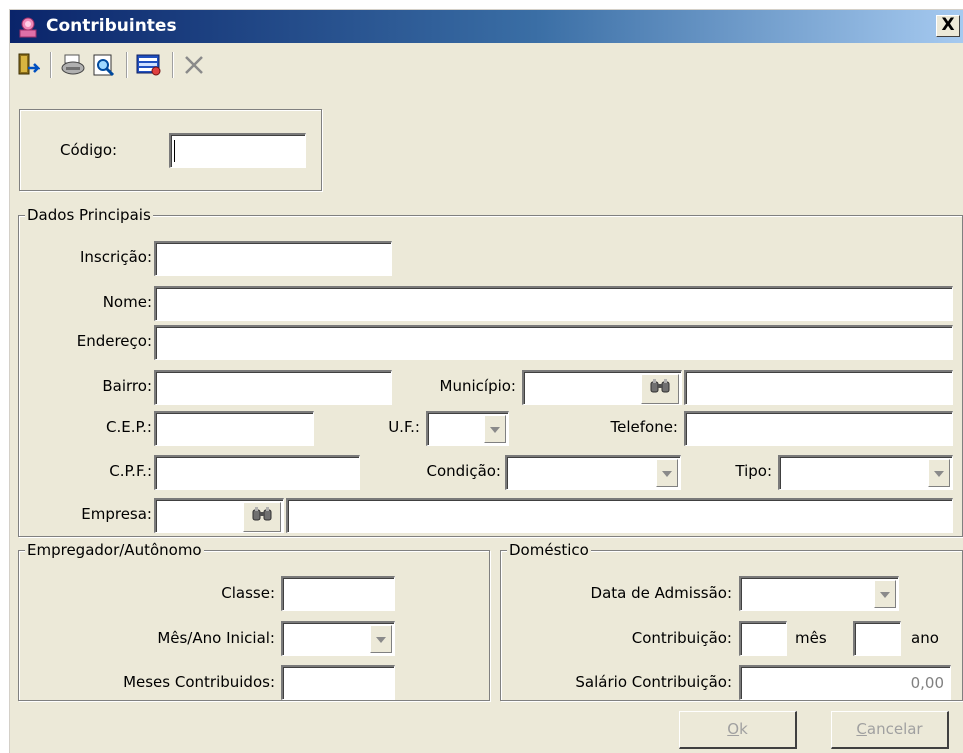  I want to click on mes-ano-select, so click(338, 638).